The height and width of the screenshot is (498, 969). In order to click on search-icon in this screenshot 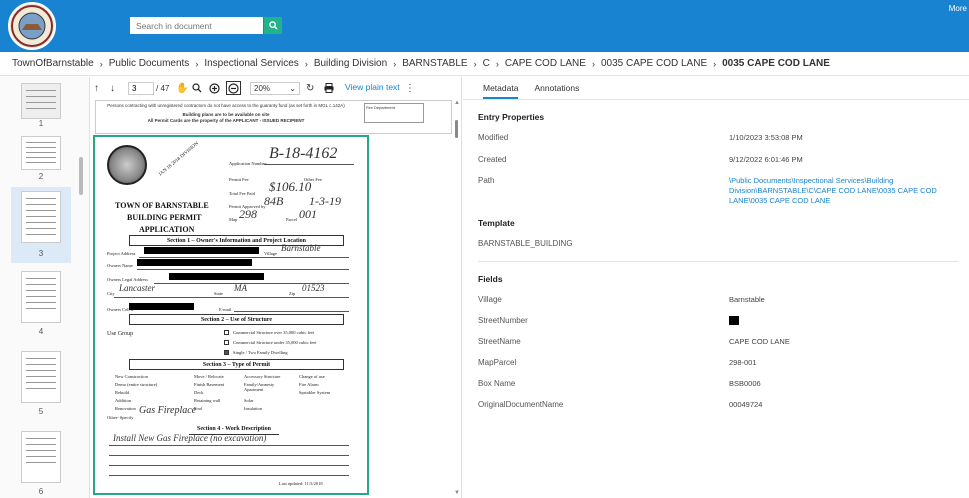, I will do `click(273, 25)`.